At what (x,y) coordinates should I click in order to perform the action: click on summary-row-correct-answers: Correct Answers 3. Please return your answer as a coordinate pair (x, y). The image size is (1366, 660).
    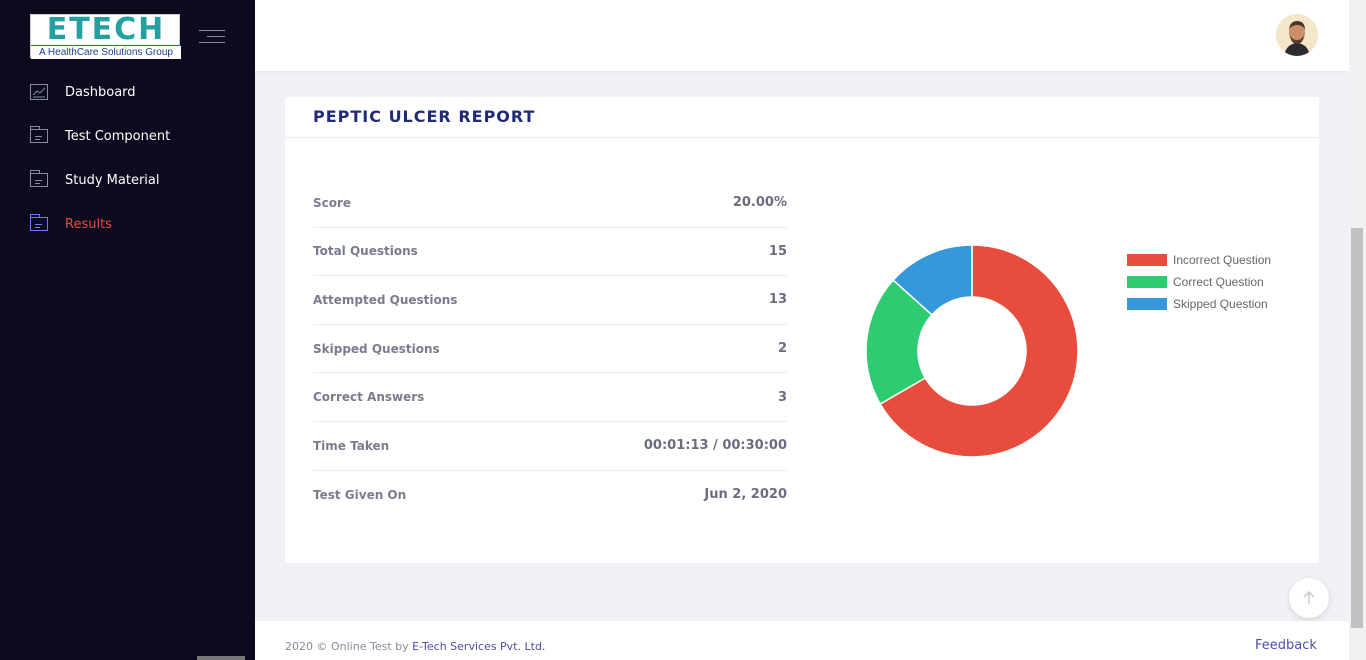
    Looking at the image, I should click on (550, 397).